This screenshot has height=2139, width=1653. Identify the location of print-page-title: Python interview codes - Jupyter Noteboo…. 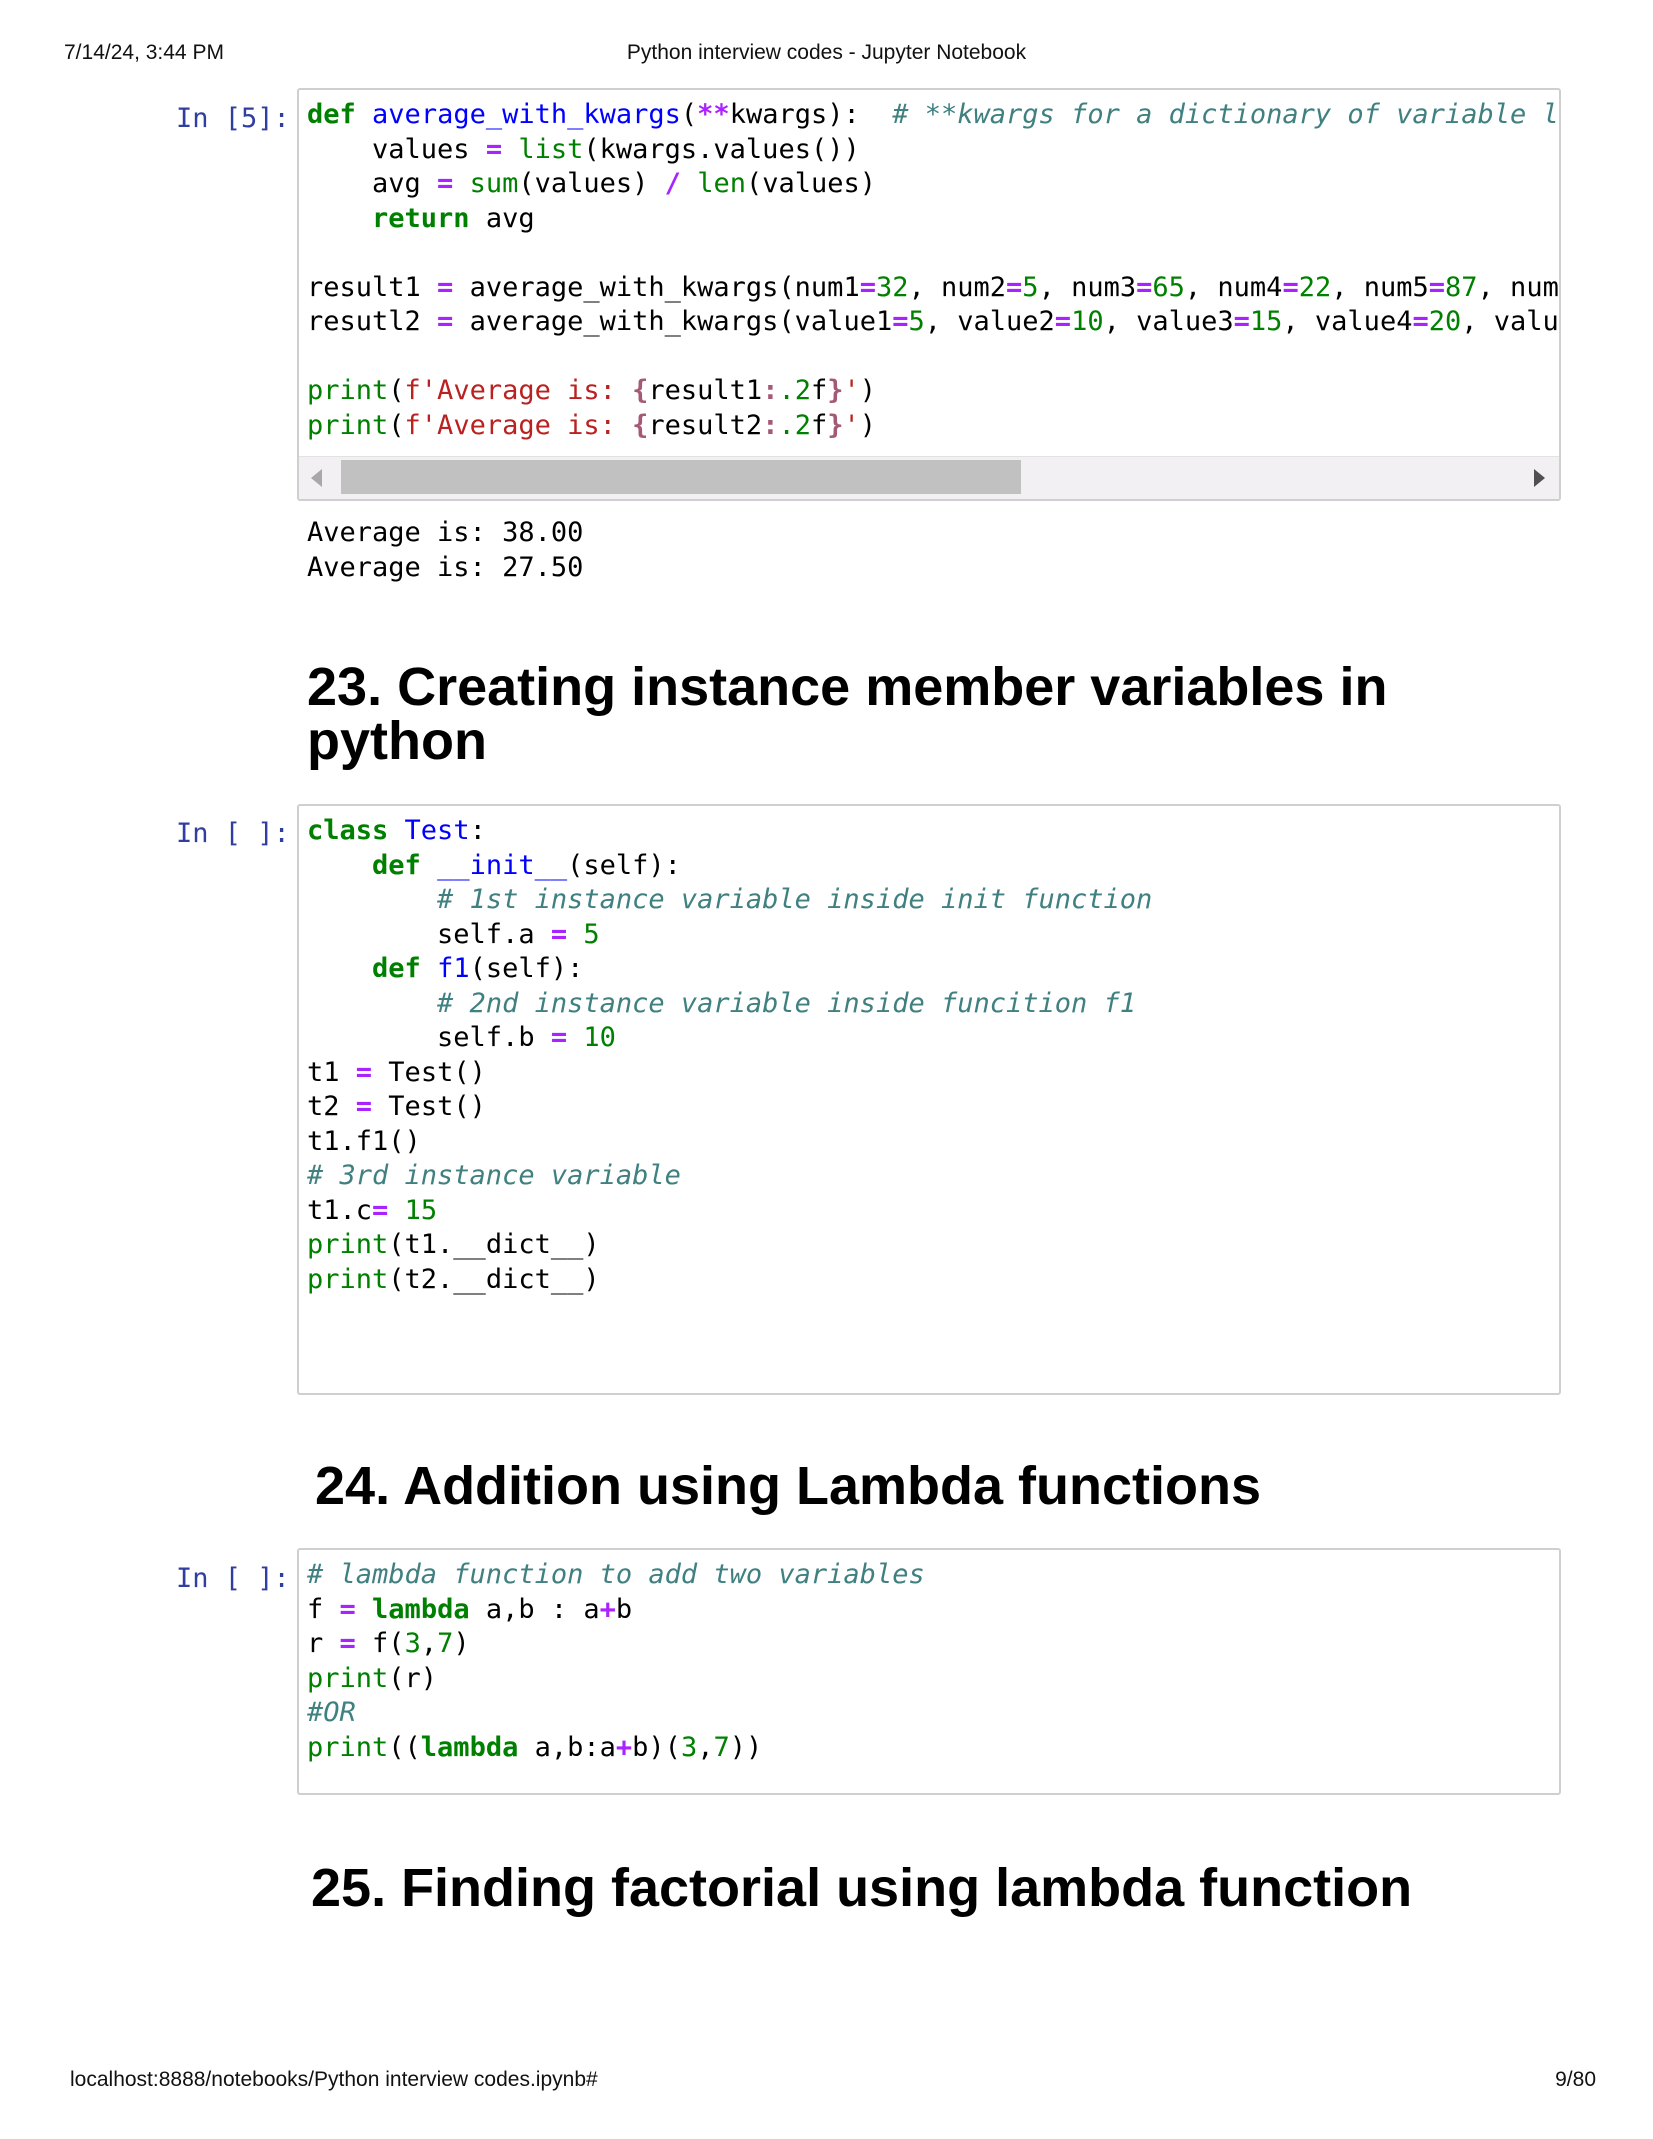
(826, 52).